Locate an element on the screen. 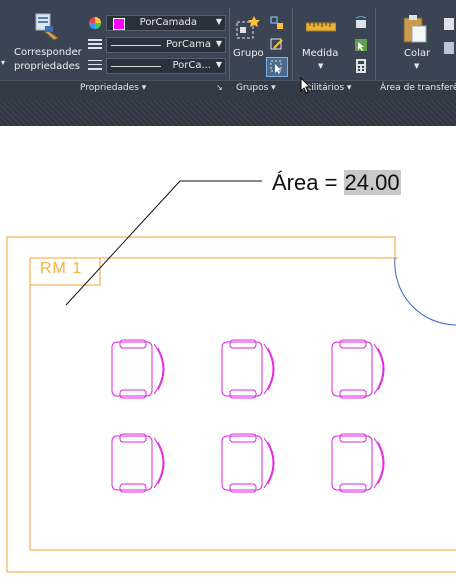 The width and height of the screenshot is (456, 584). calculator-icon is located at coordinates (361, 66).